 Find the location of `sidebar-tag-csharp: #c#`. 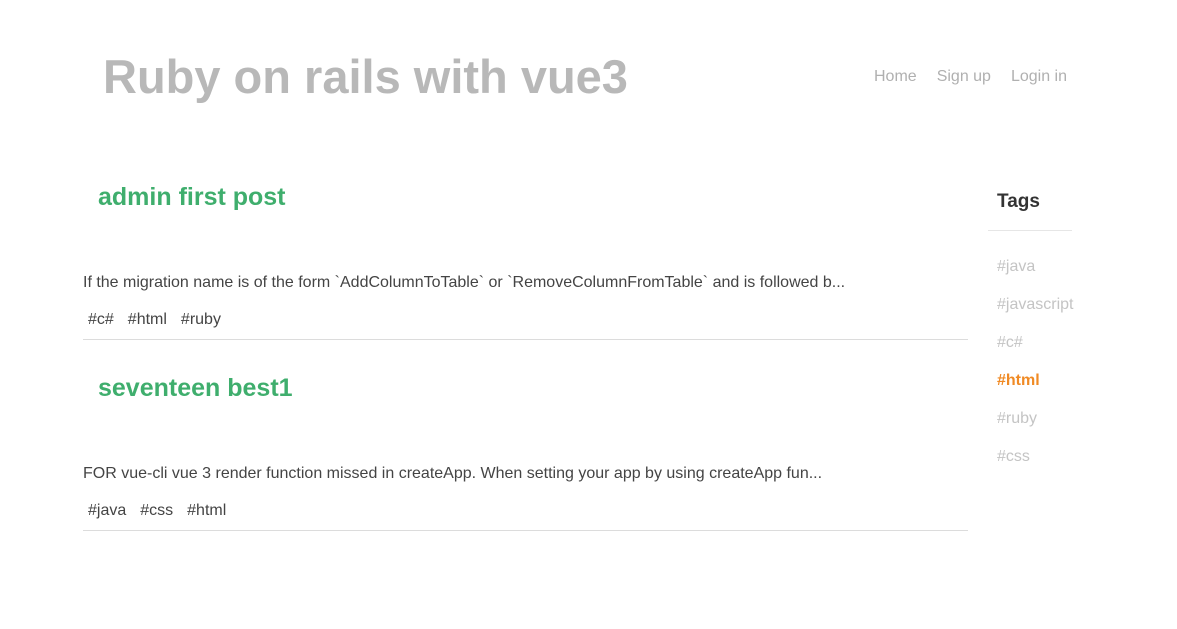

sidebar-tag-csharp: #c# is located at coordinates (1030, 352).